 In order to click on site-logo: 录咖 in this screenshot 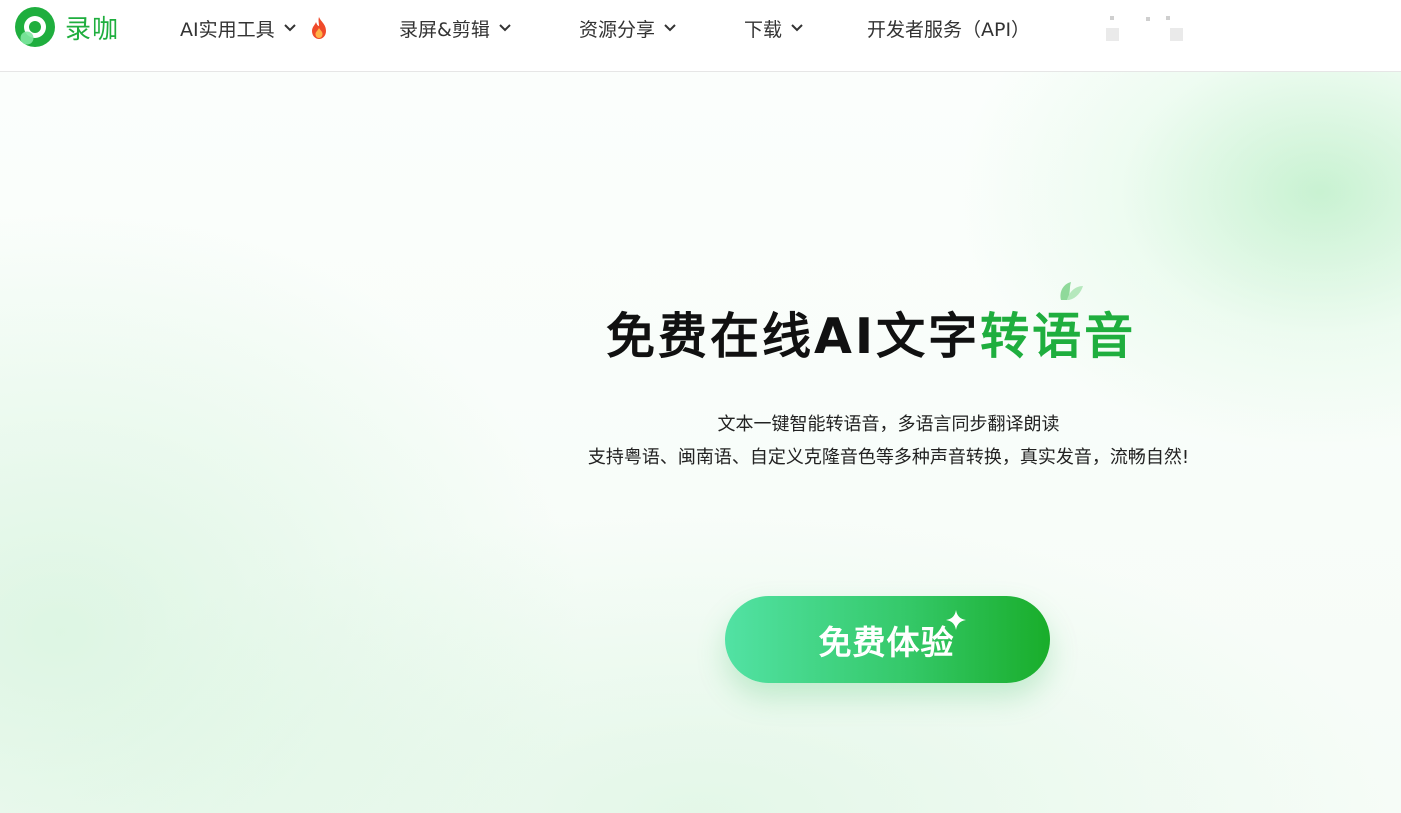, I will do `click(66, 27)`.